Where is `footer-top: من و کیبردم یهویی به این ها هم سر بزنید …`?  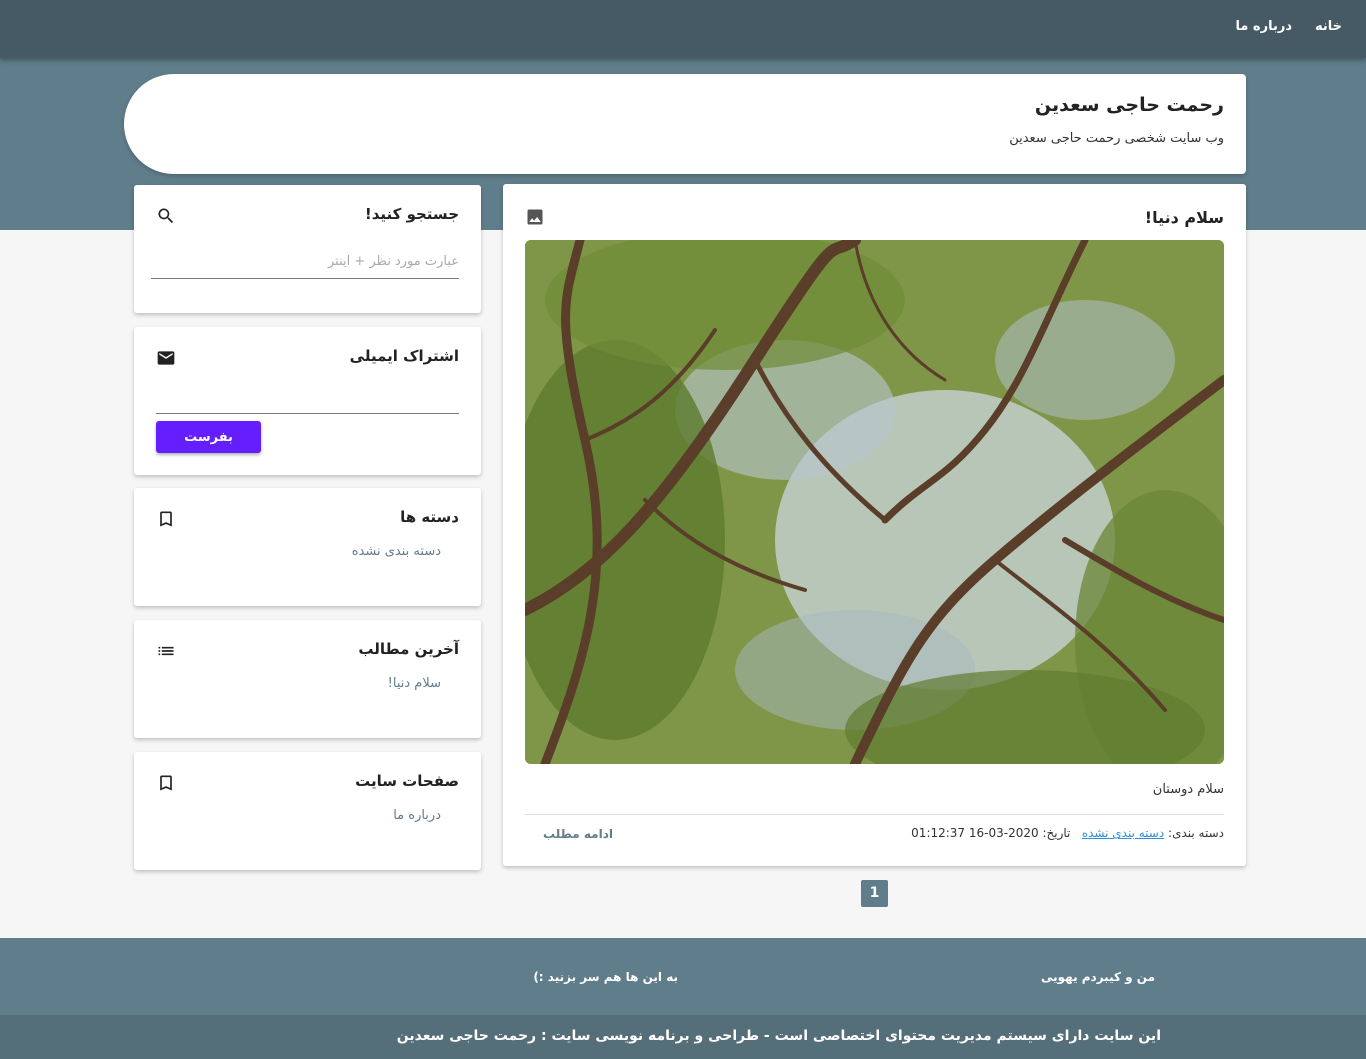 footer-top: من و کیبردم یهویی به این ها هم سر بزنید … is located at coordinates (683, 976).